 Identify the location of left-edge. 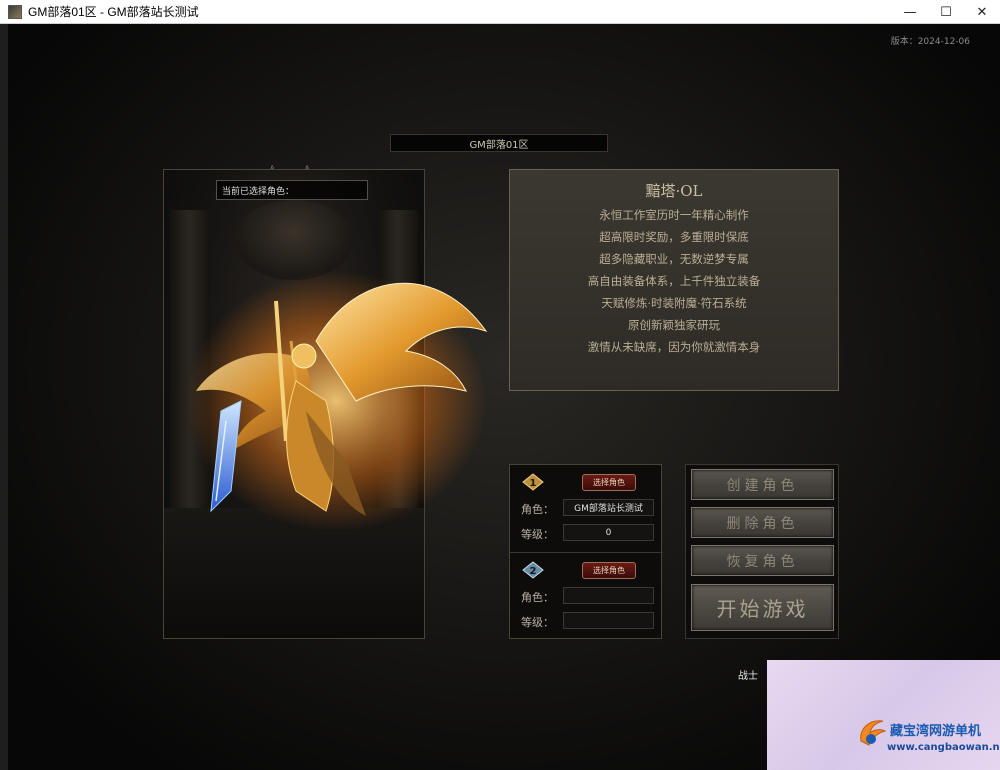
(4, 397).